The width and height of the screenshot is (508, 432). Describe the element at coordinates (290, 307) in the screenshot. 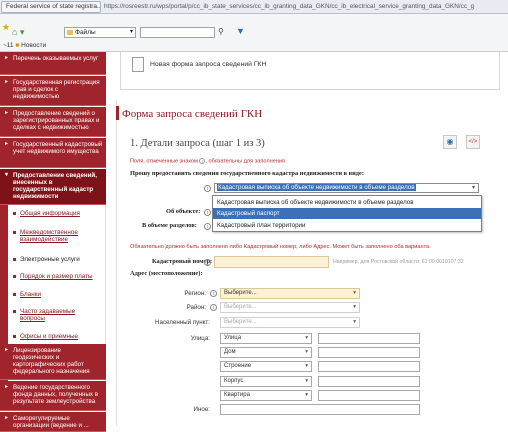

I see `district-select: Выберите... ▾` at that location.